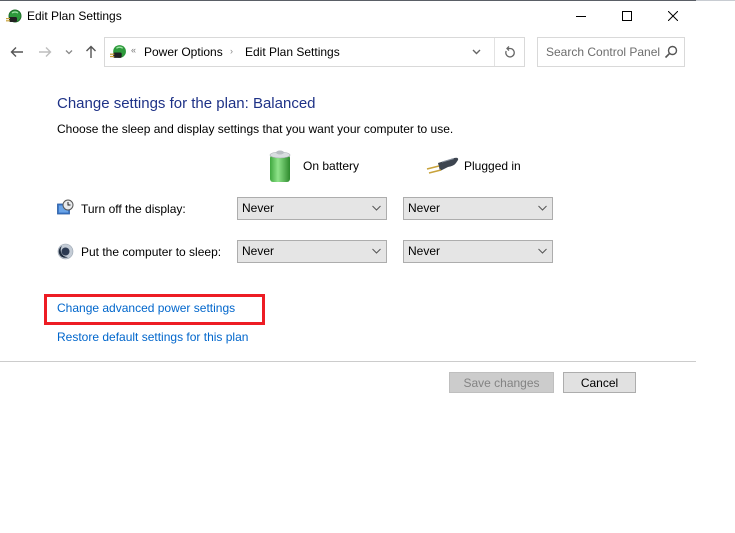 The width and height of the screenshot is (735, 533). I want to click on restore-default-settings-link: Restore default settings for this plan, so click(152, 337).